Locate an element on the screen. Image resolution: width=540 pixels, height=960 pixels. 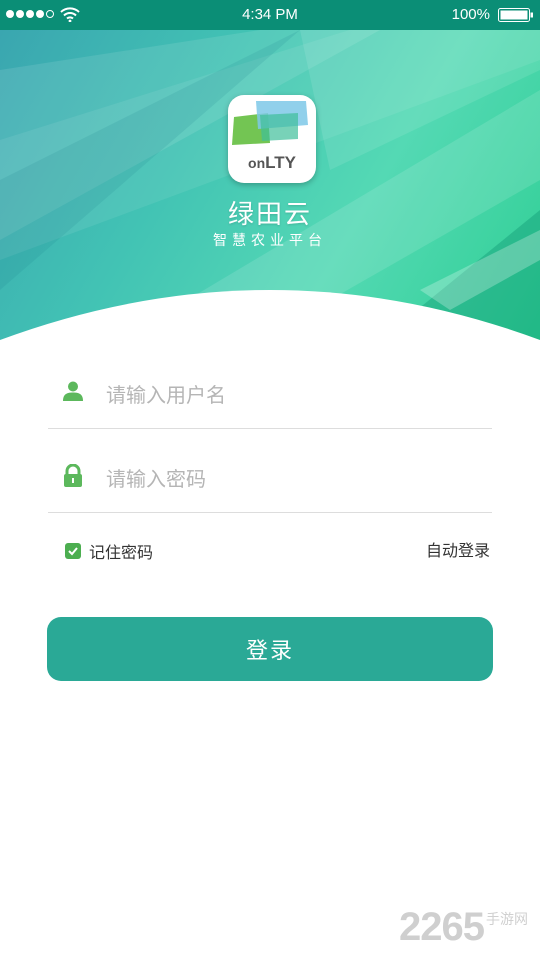
watermark-site: 手游网 is located at coordinates (507, 920).